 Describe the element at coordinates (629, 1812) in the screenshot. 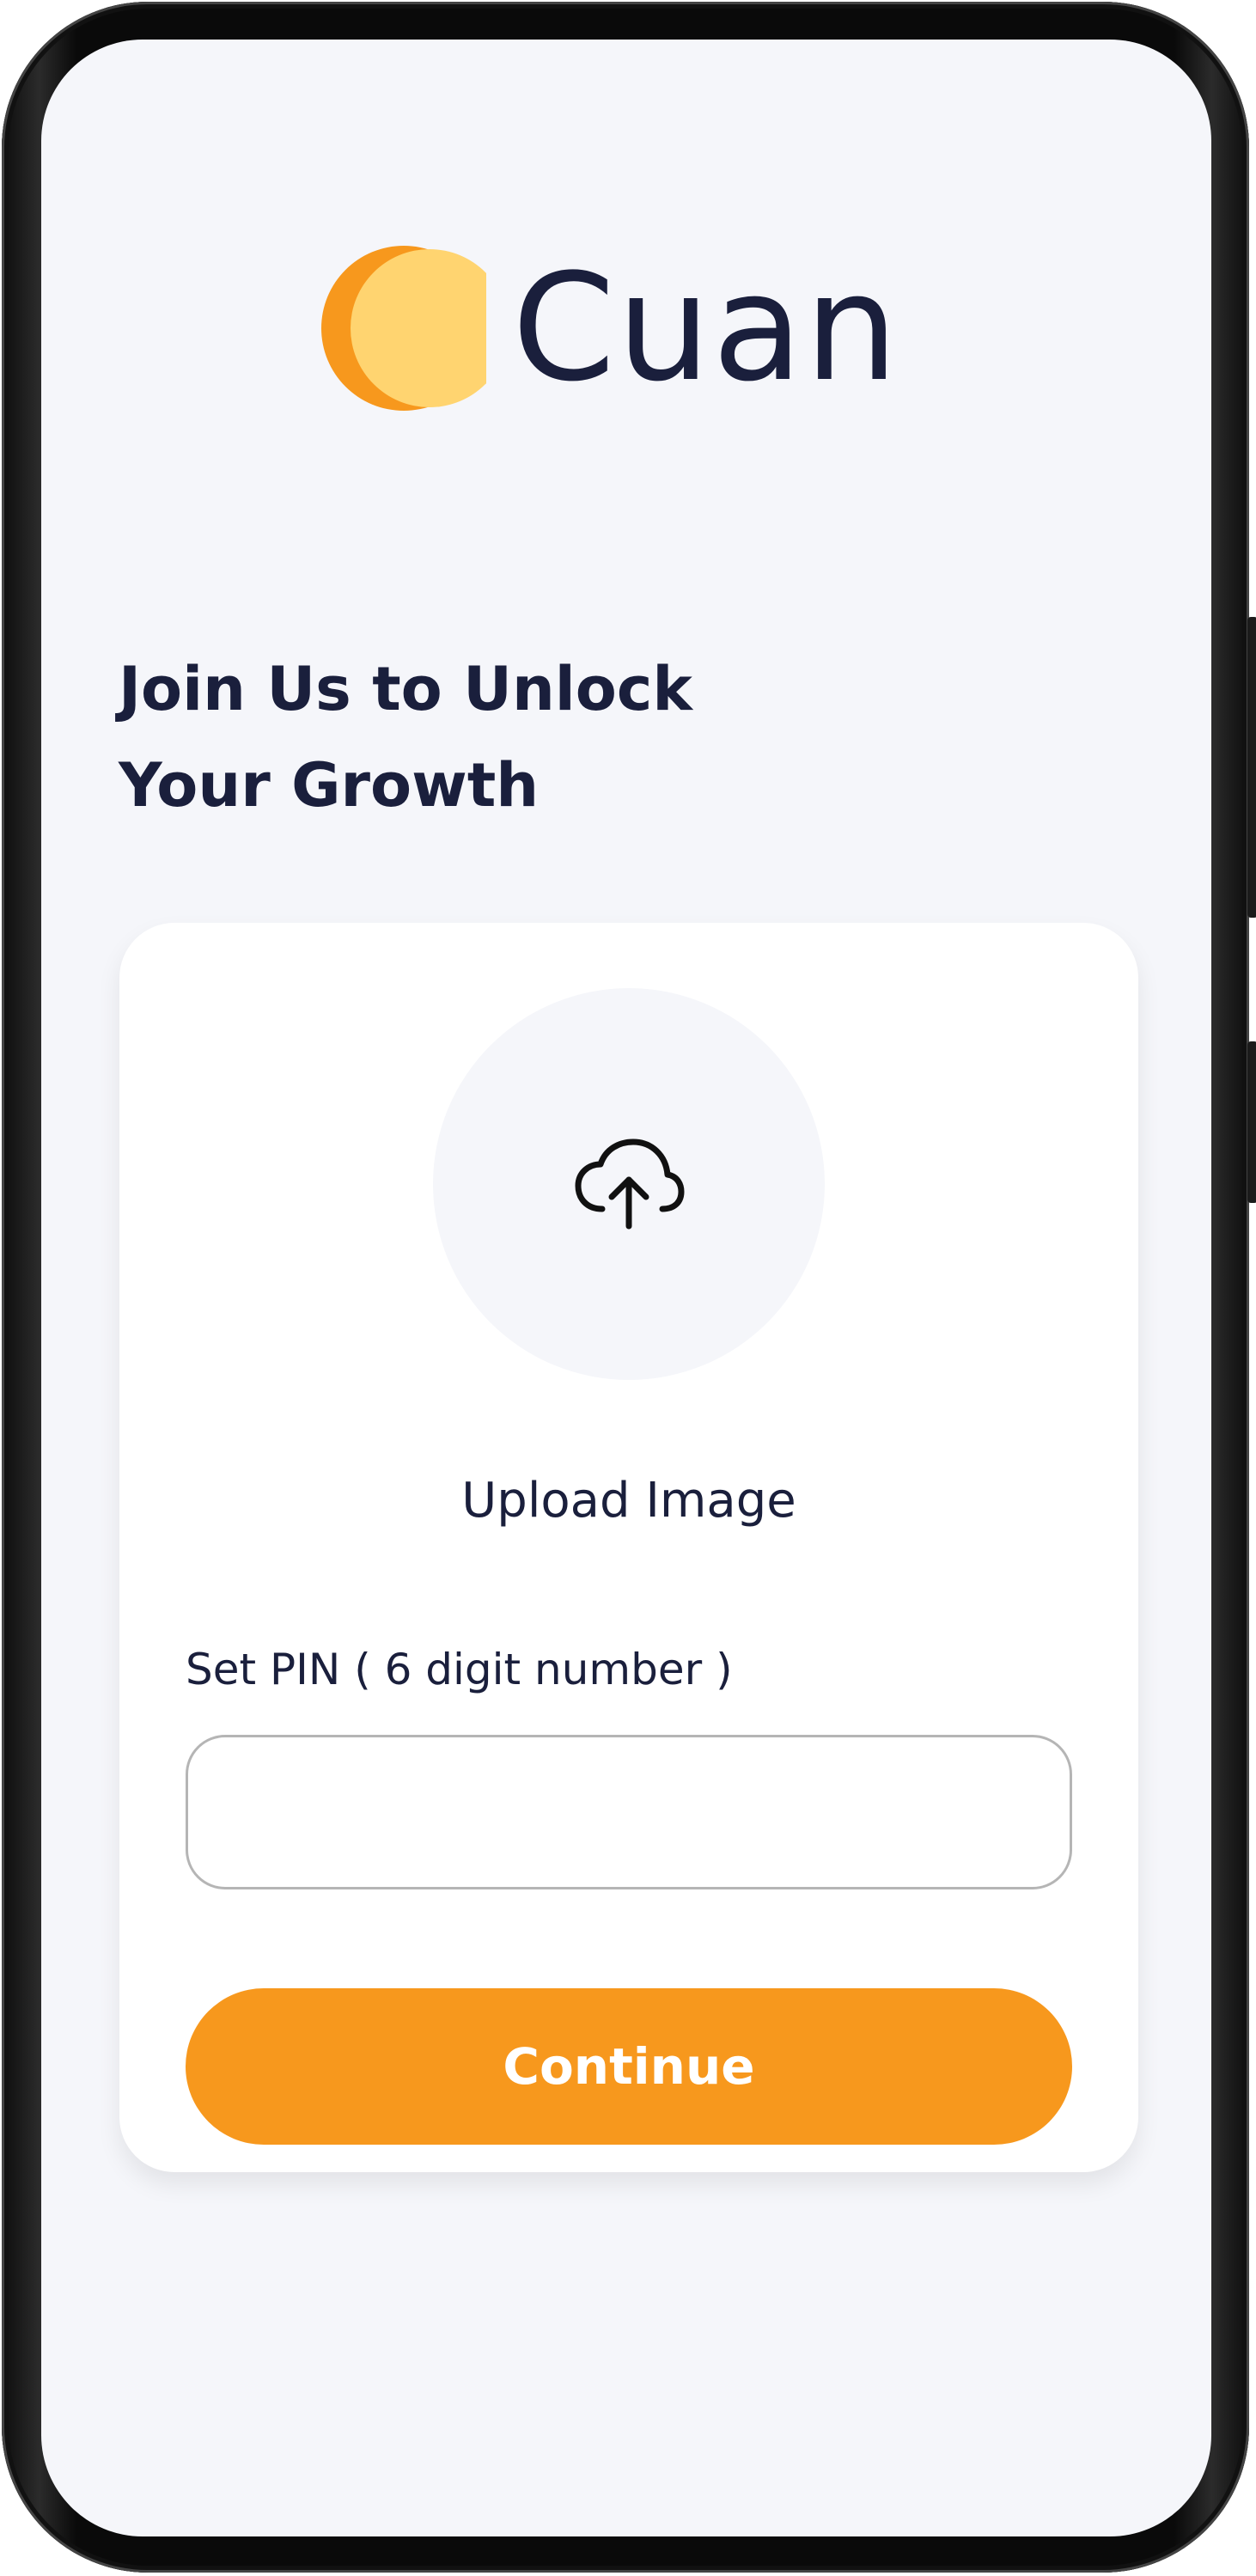

I see `pin-input` at that location.